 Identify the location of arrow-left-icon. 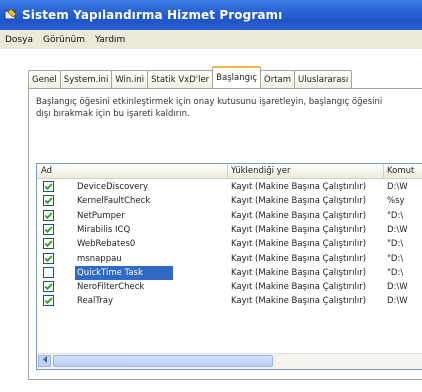
(45, 361).